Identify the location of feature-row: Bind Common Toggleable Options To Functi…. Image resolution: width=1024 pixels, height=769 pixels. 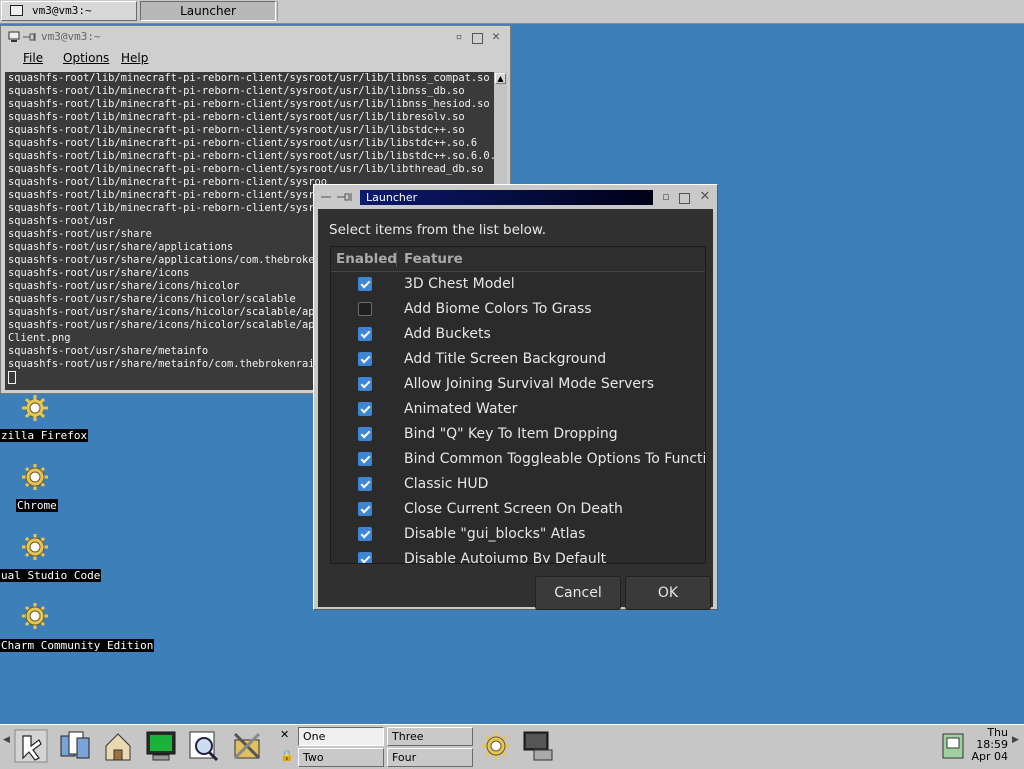
(518, 459).